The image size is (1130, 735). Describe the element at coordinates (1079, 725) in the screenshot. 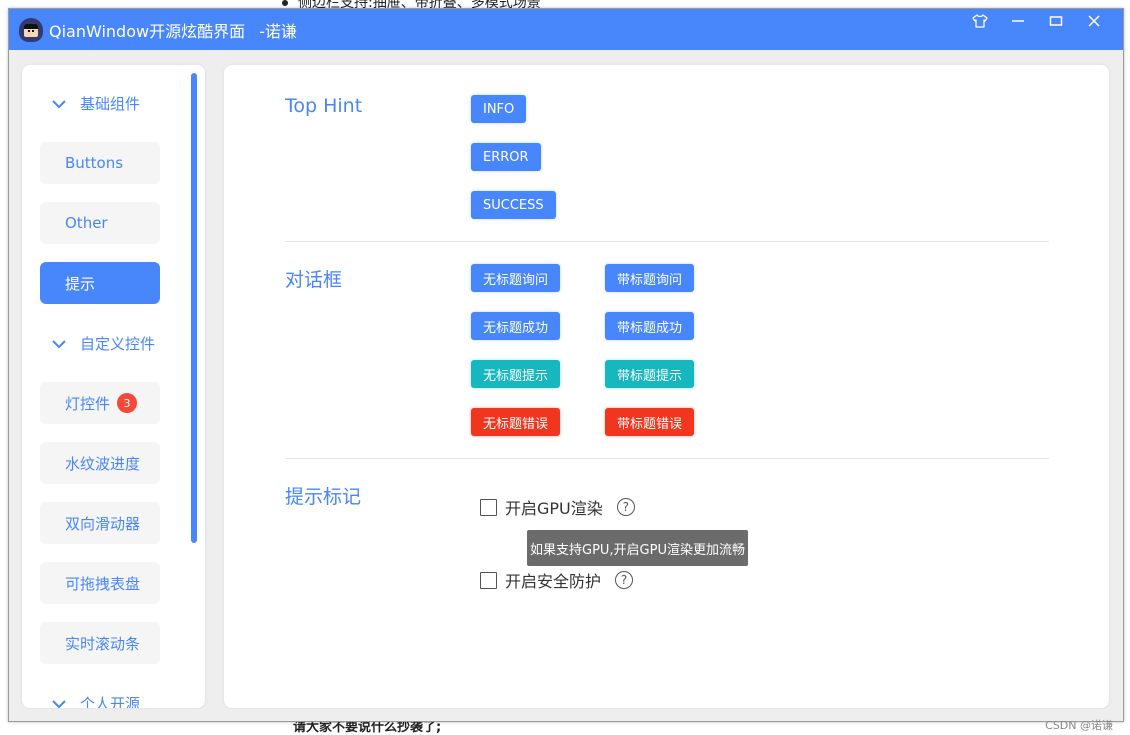

I see `watermark: CSDN @诺谦` at that location.